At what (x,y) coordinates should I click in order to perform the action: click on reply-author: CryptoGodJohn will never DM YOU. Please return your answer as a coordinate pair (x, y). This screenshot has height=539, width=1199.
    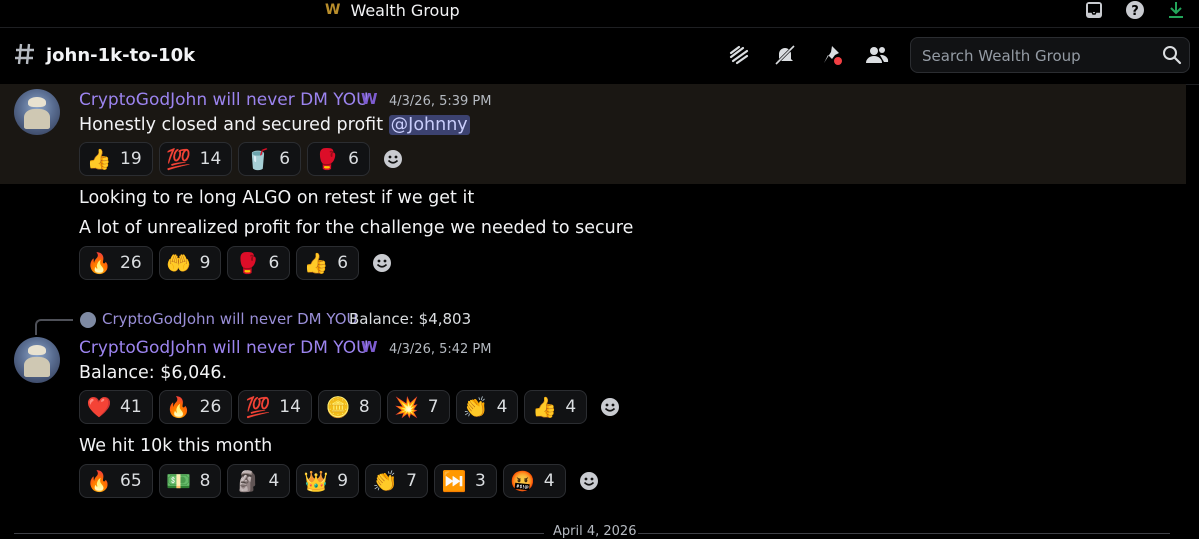
    Looking at the image, I should click on (230, 319).